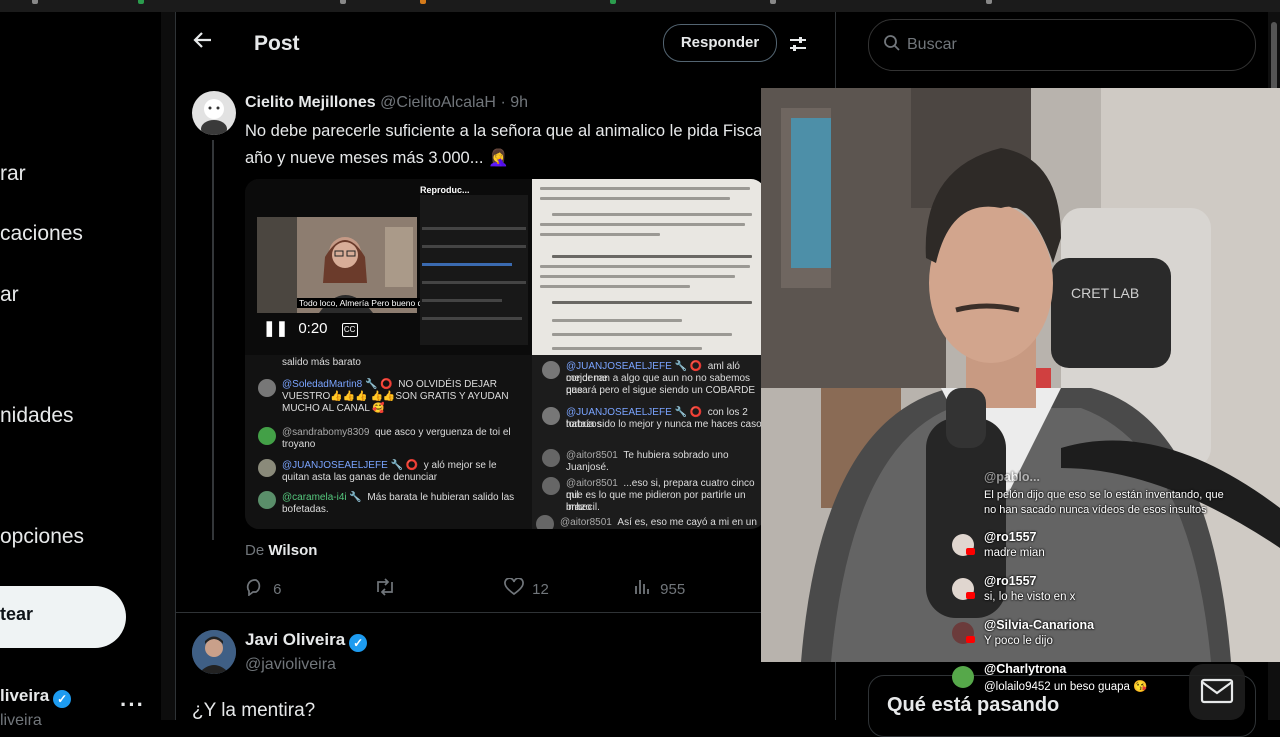 The image size is (1280, 737). I want to click on reply-count: 6, so click(277, 589).